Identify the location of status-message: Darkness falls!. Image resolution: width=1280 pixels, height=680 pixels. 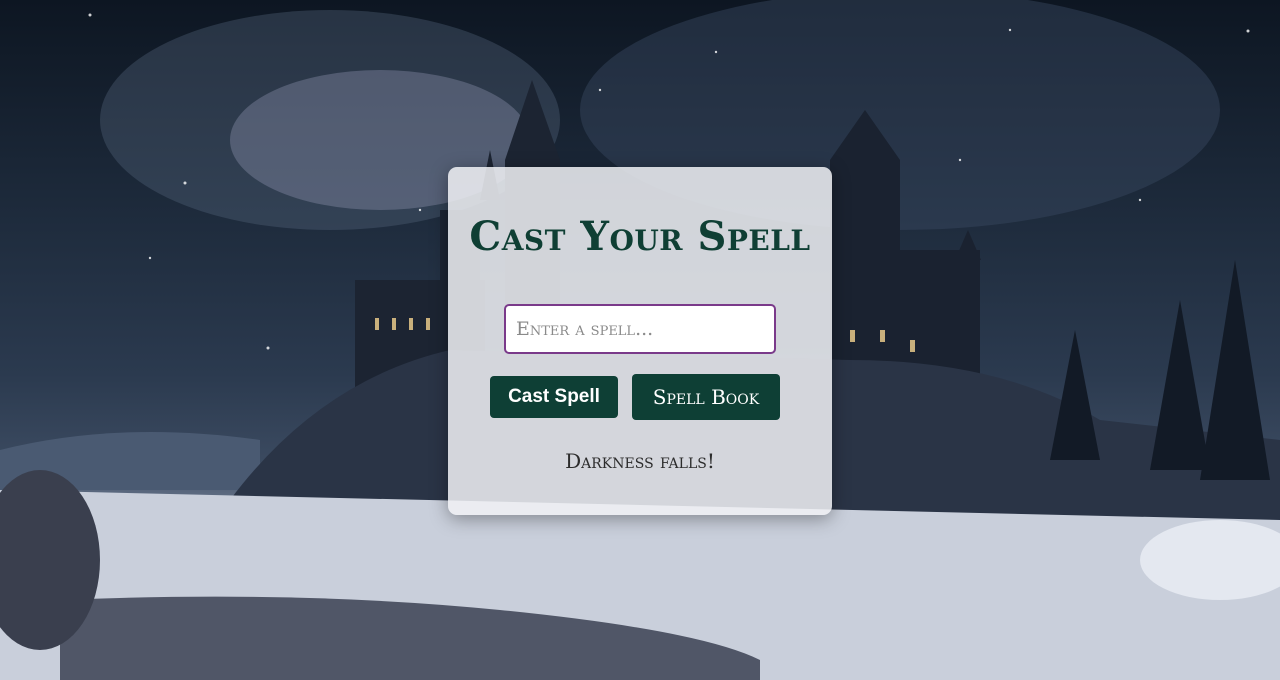
(640, 461).